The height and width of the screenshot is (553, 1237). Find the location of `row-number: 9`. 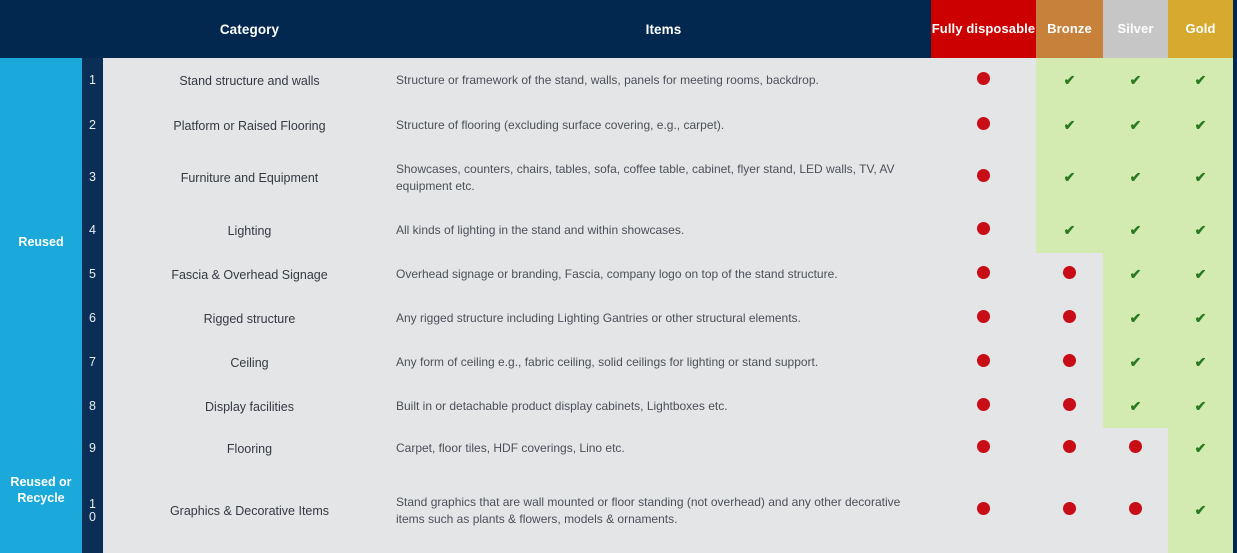

row-number: 9 is located at coordinates (92, 448).